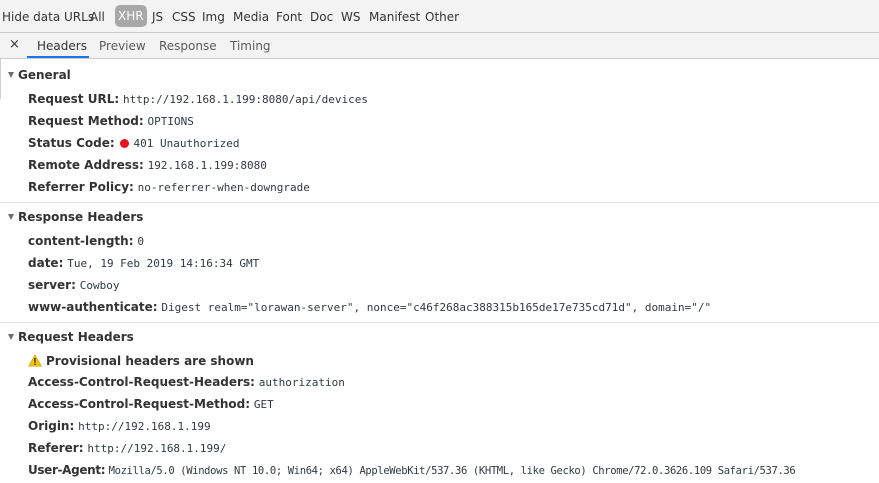 The height and width of the screenshot is (483, 879). I want to click on header-value: http://192.168.1.199:8080/api/devices, so click(245, 99).